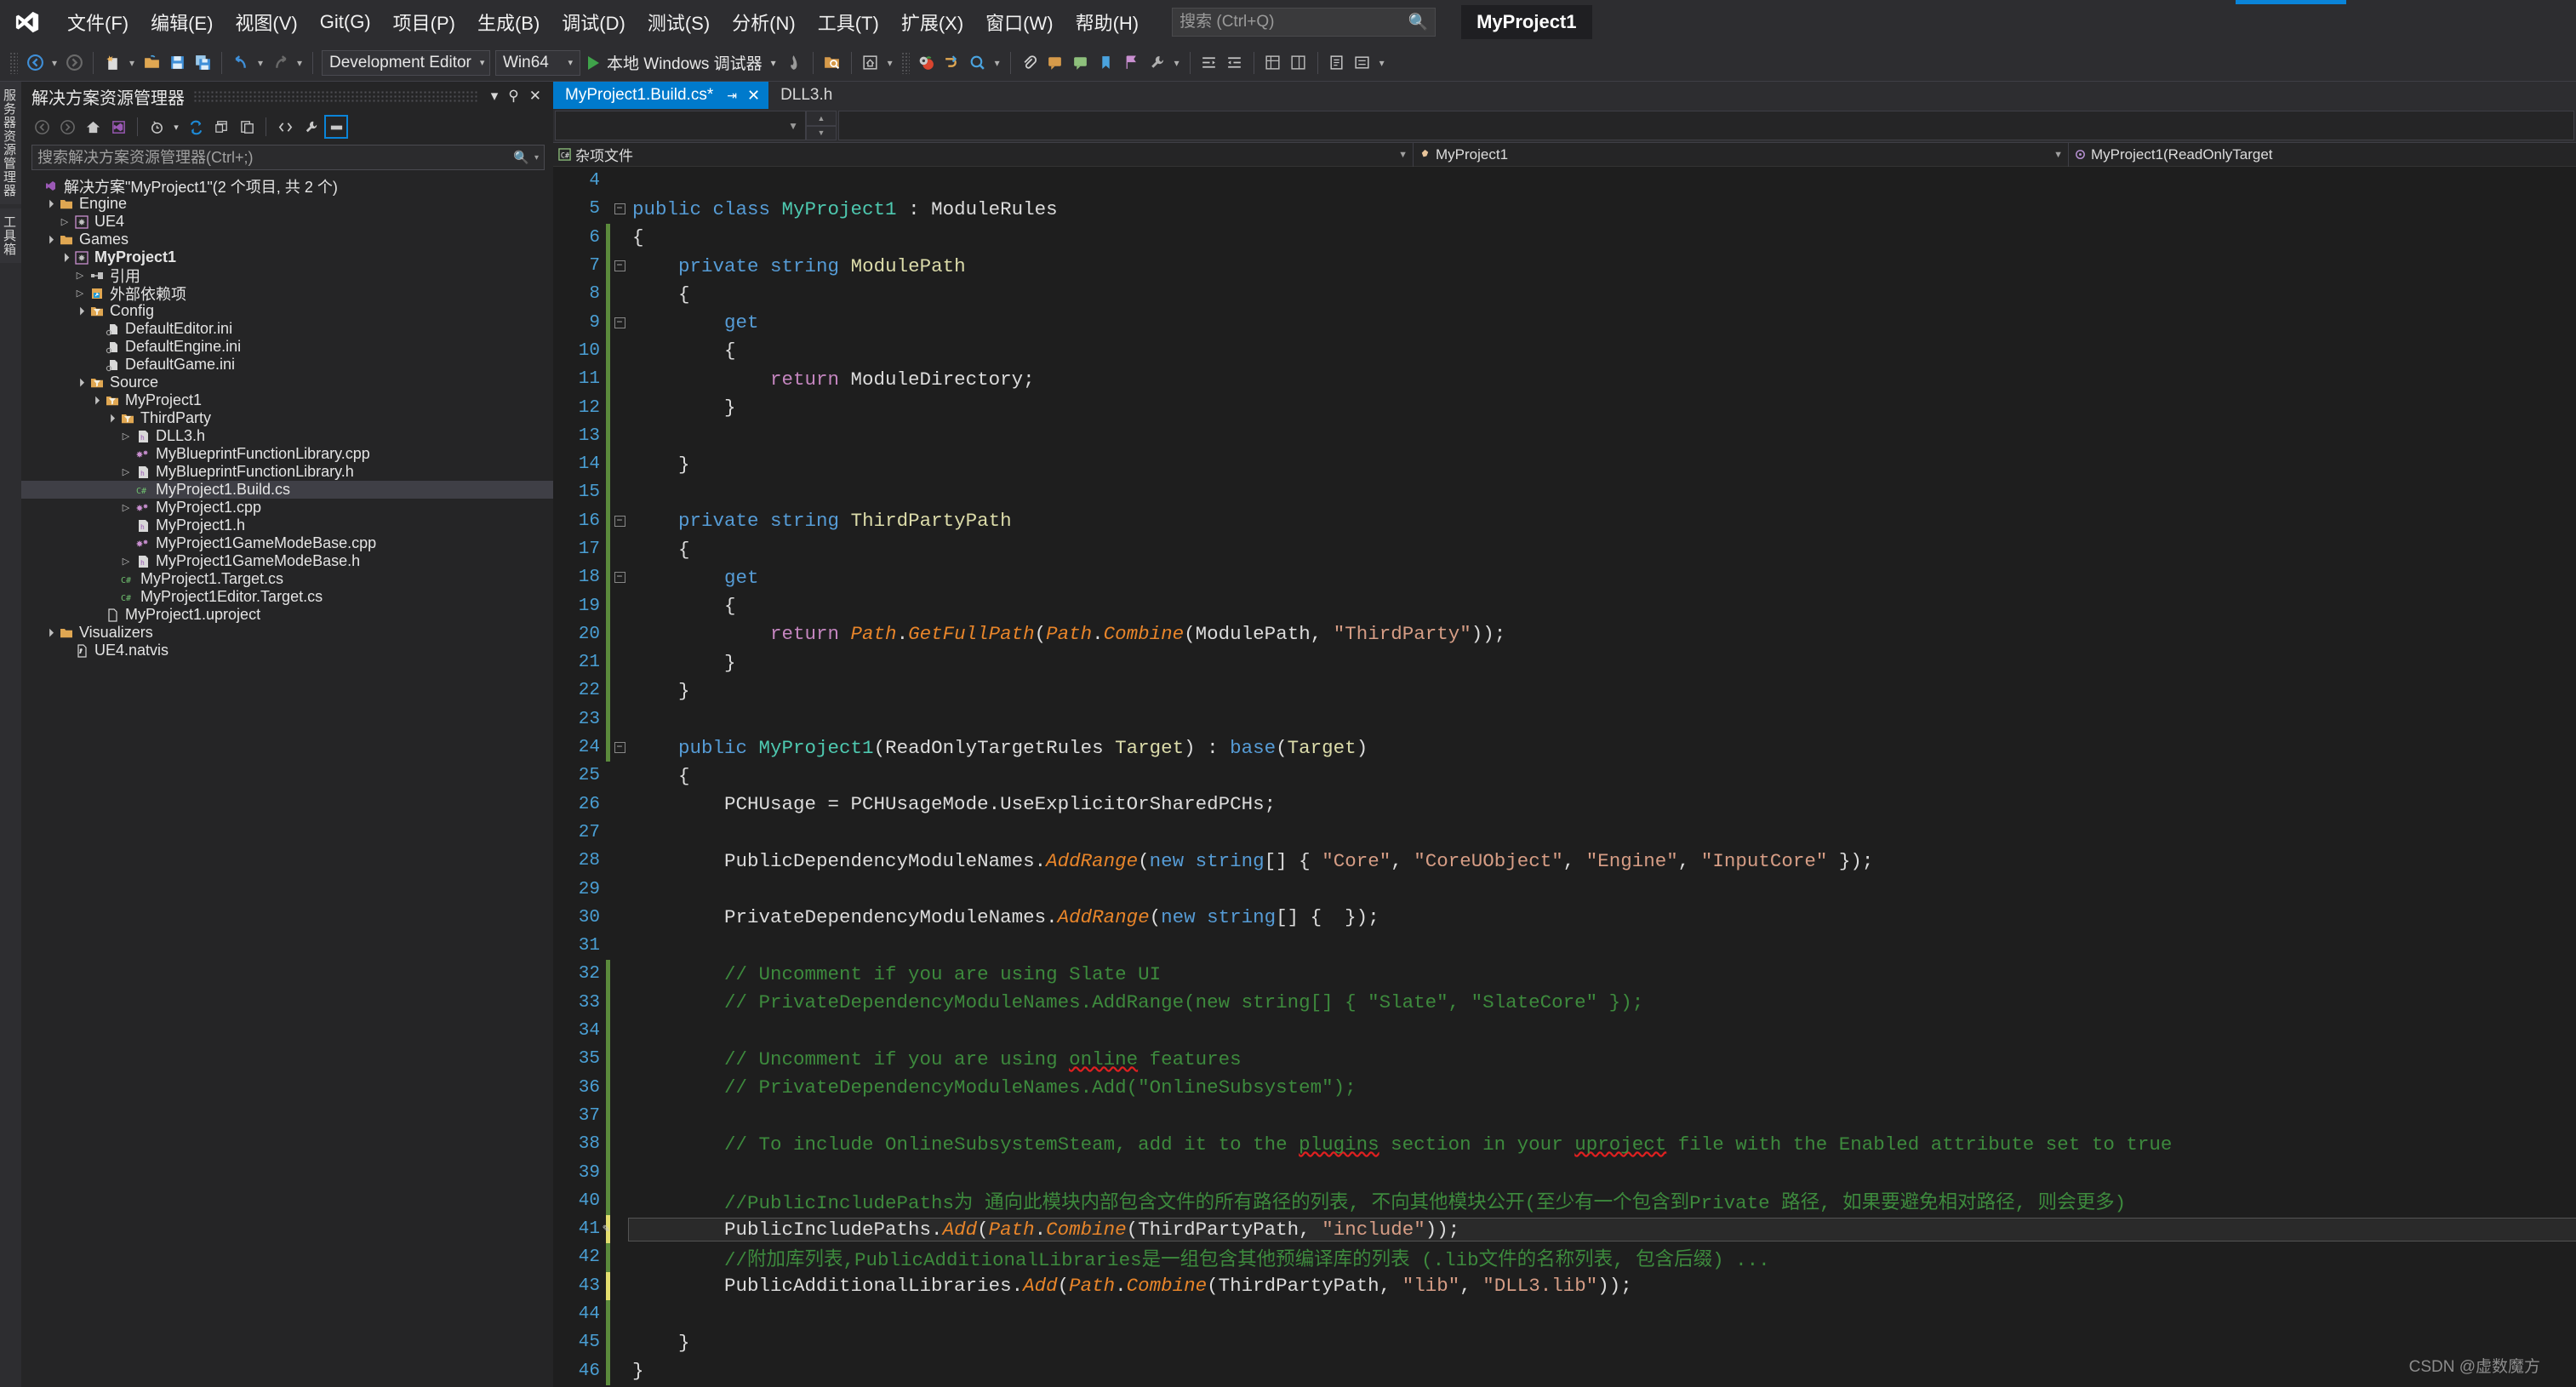 The width and height of the screenshot is (2576, 1387). I want to click on tree-item: ◢ Config, so click(287, 311).